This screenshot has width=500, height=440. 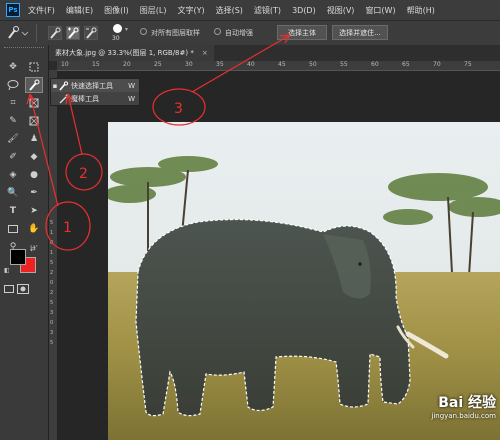 What do you see at coordinates (380, 10) in the screenshot?
I see `menu-window: 窗口(W)` at bounding box center [380, 10].